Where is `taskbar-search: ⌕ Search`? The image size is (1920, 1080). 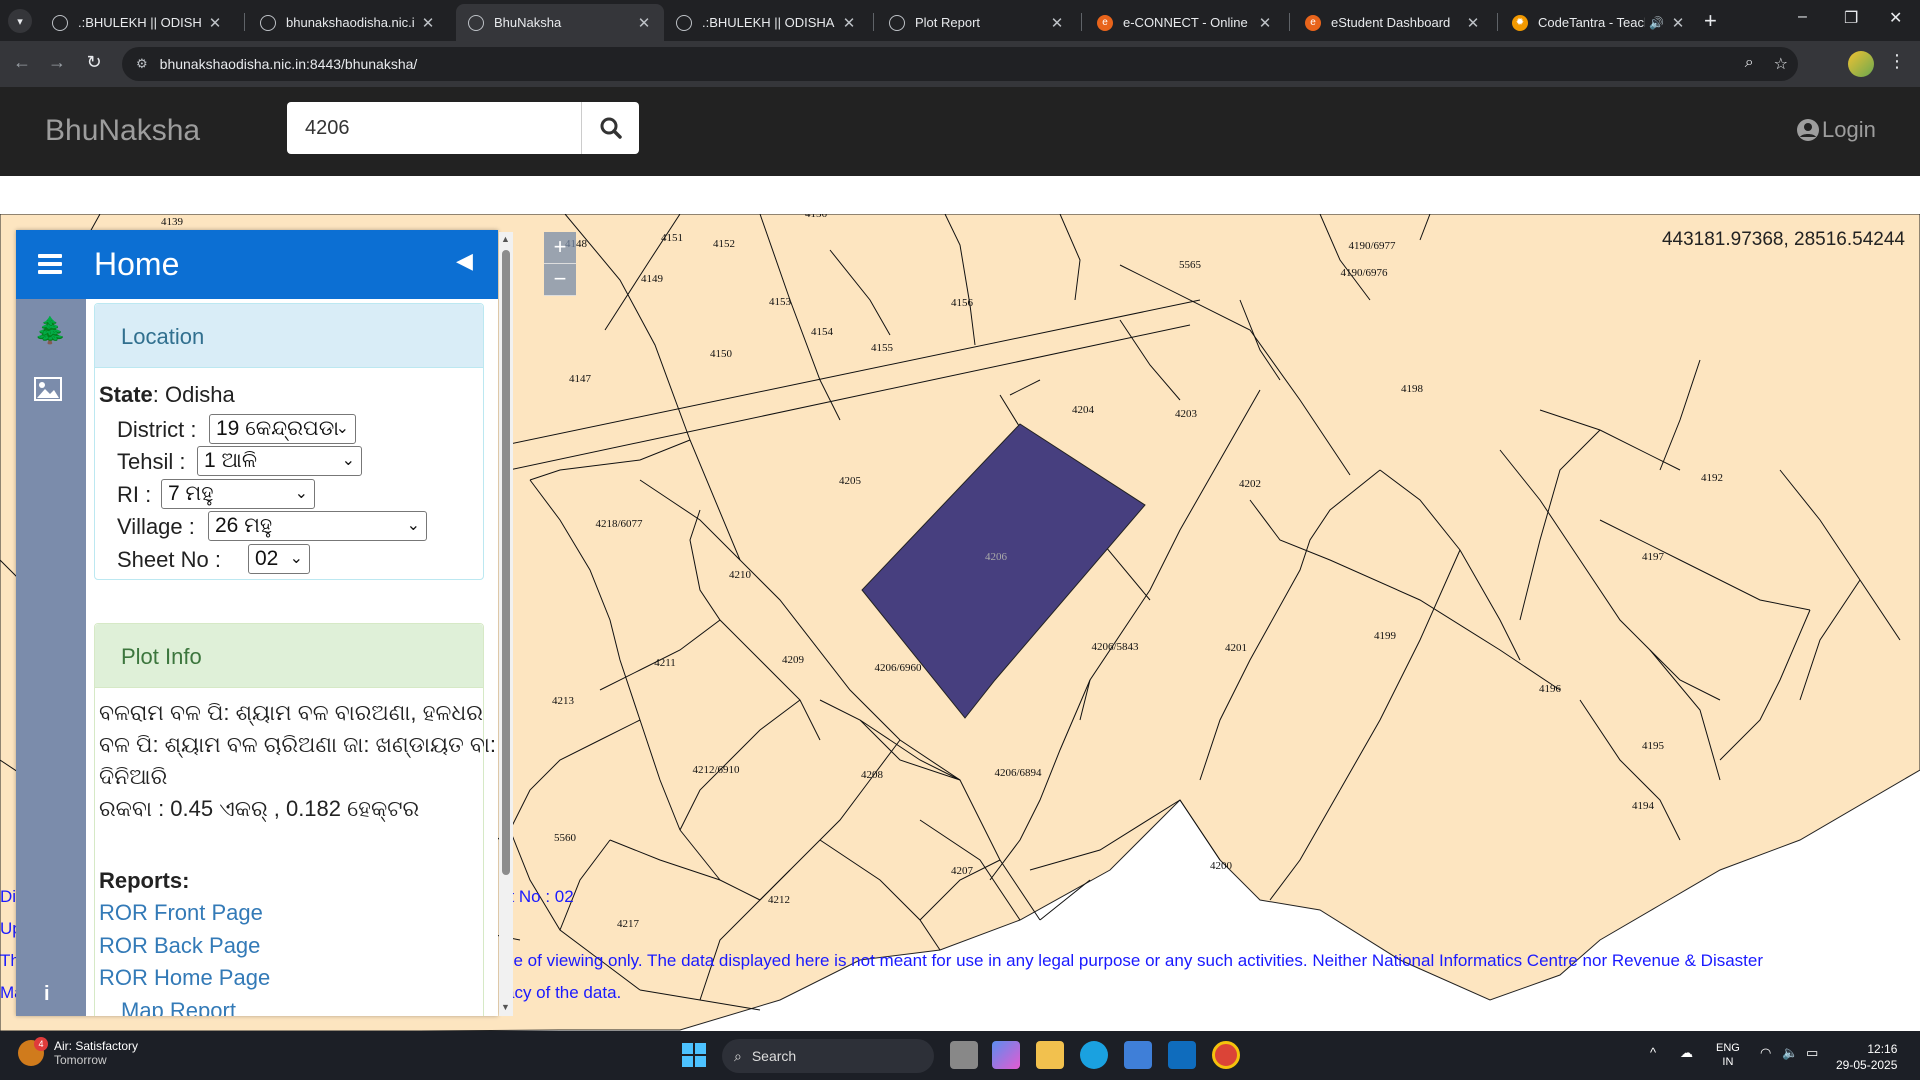 taskbar-search: ⌕ Search is located at coordinates (828, 1056).